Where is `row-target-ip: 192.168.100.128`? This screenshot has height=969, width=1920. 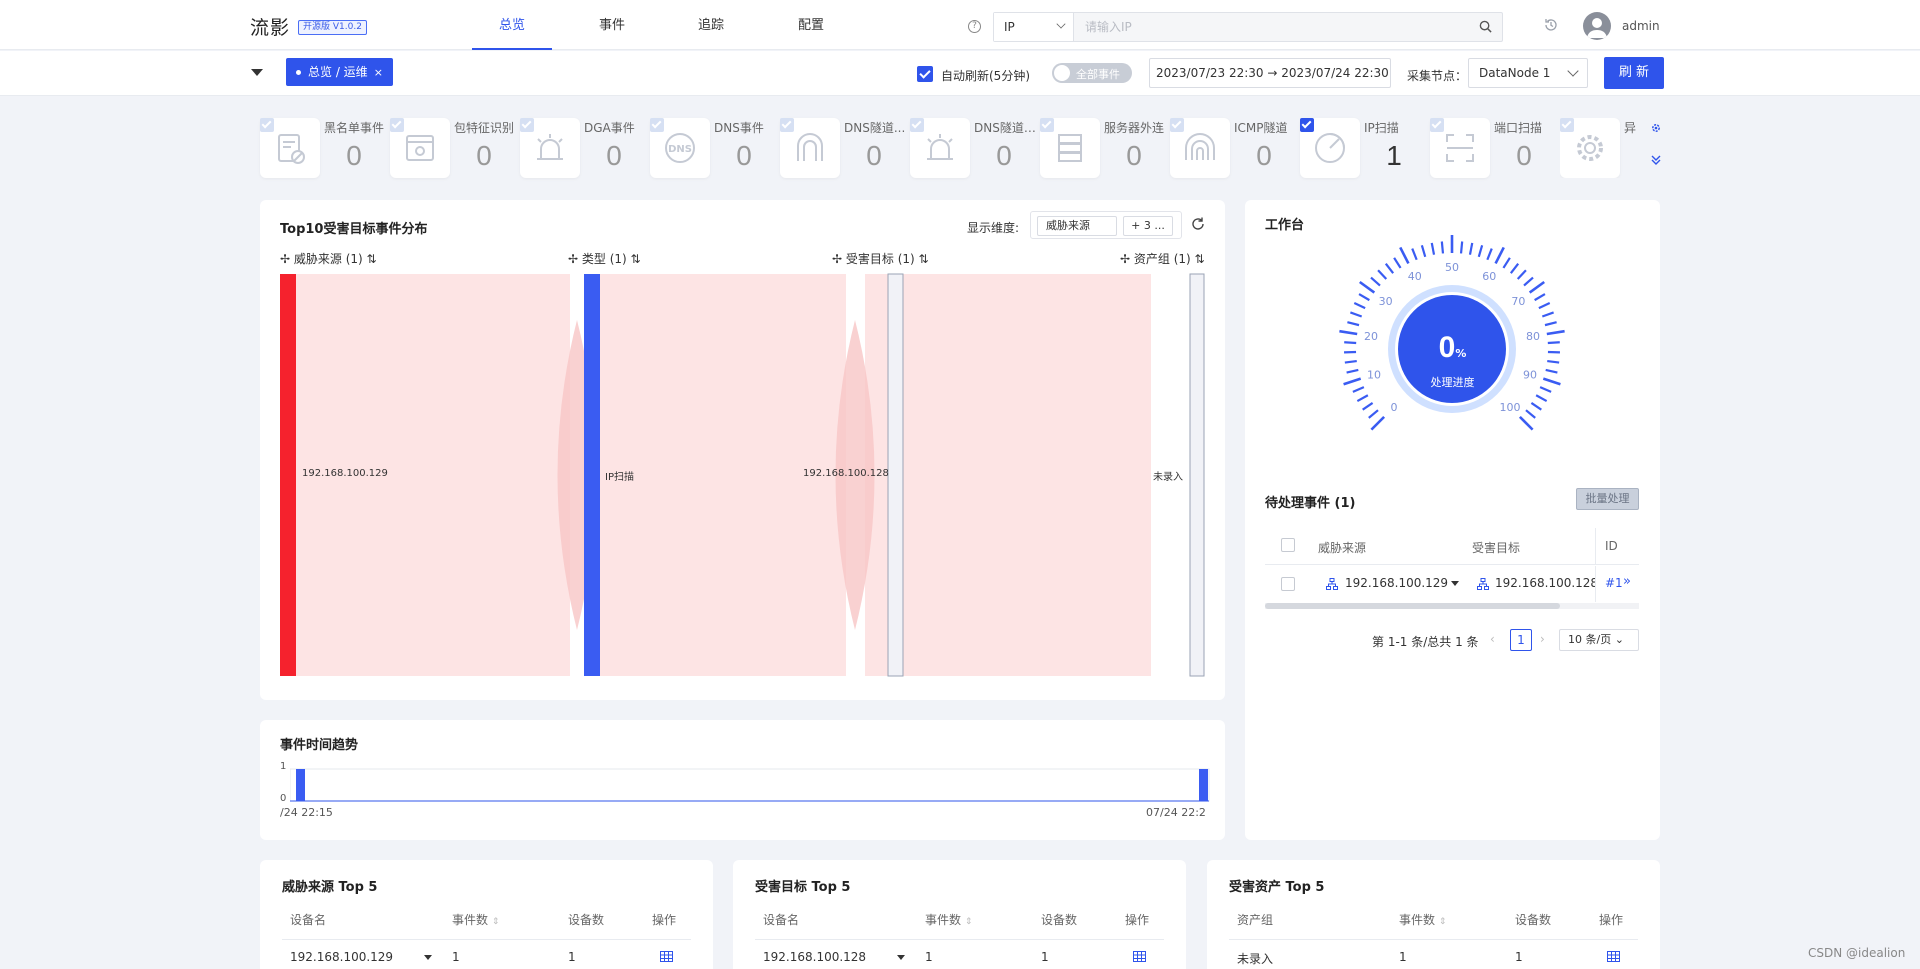 row-target-ip: 192.168.100.128 is located at coordinates (1545, 583).